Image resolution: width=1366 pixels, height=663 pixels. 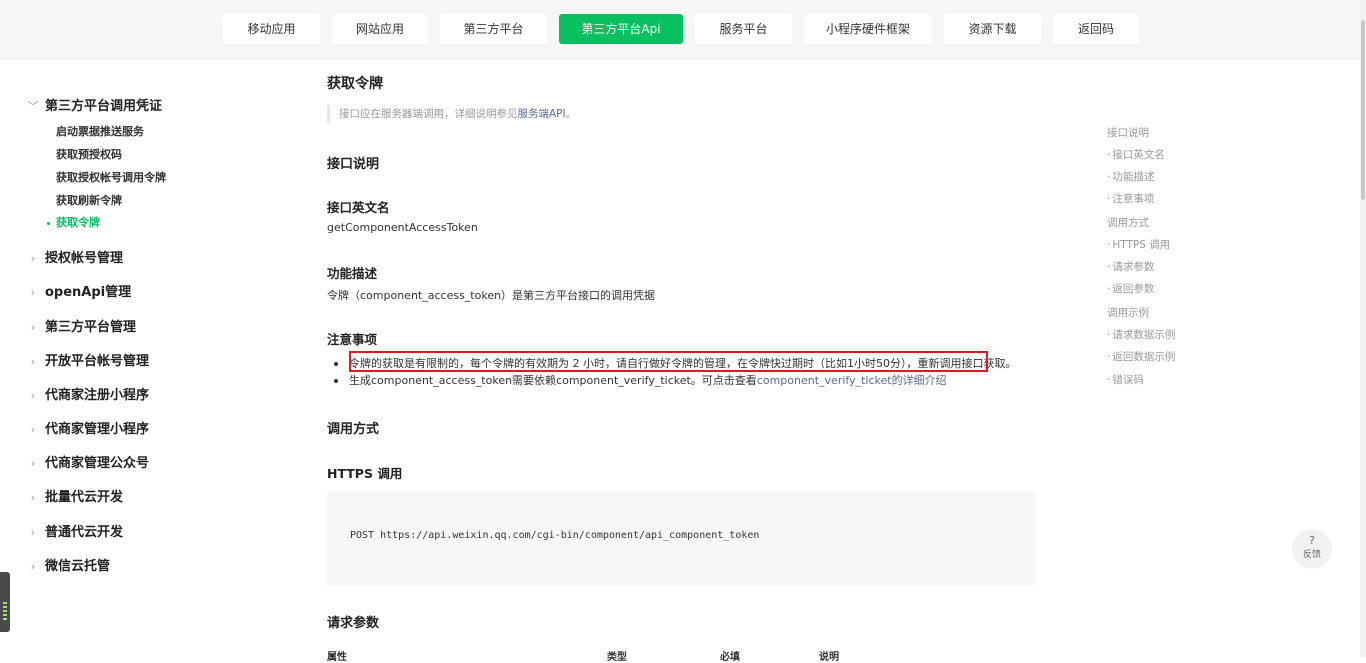 What do you see at coordinates (1130, 266) in the screenshot?
I see `toc-item-request-params: 请求参数` at bounding box center [1130, 266].